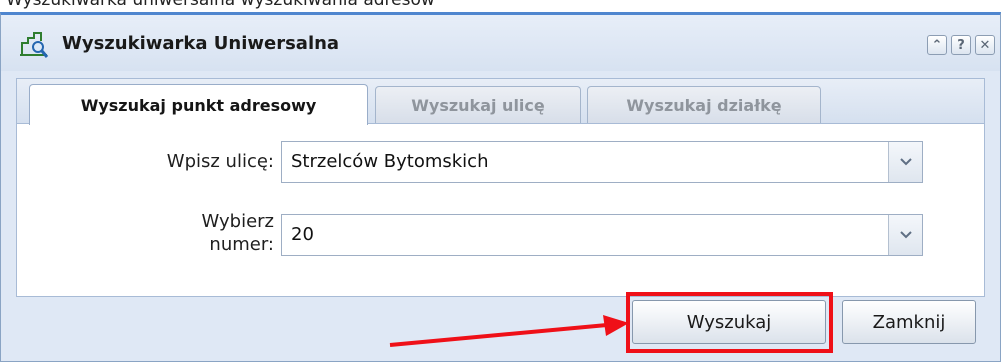 Image resolution: width=1003 pixels, height=363 pixels. What do you see at coordinates (302, 234) in the screenshot?
I see `number-value: 20` at bounding box center [302, 234].